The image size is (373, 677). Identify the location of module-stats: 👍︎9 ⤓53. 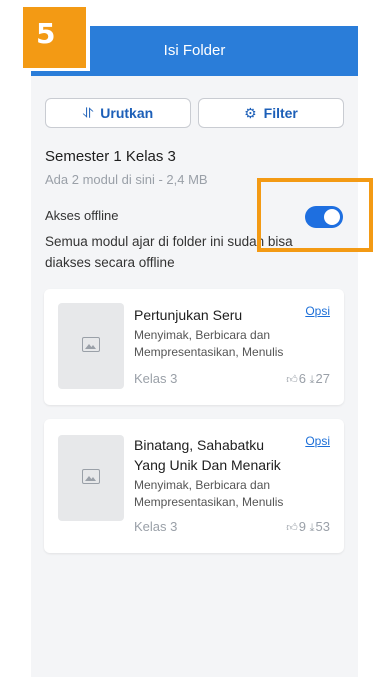
(308, 527).